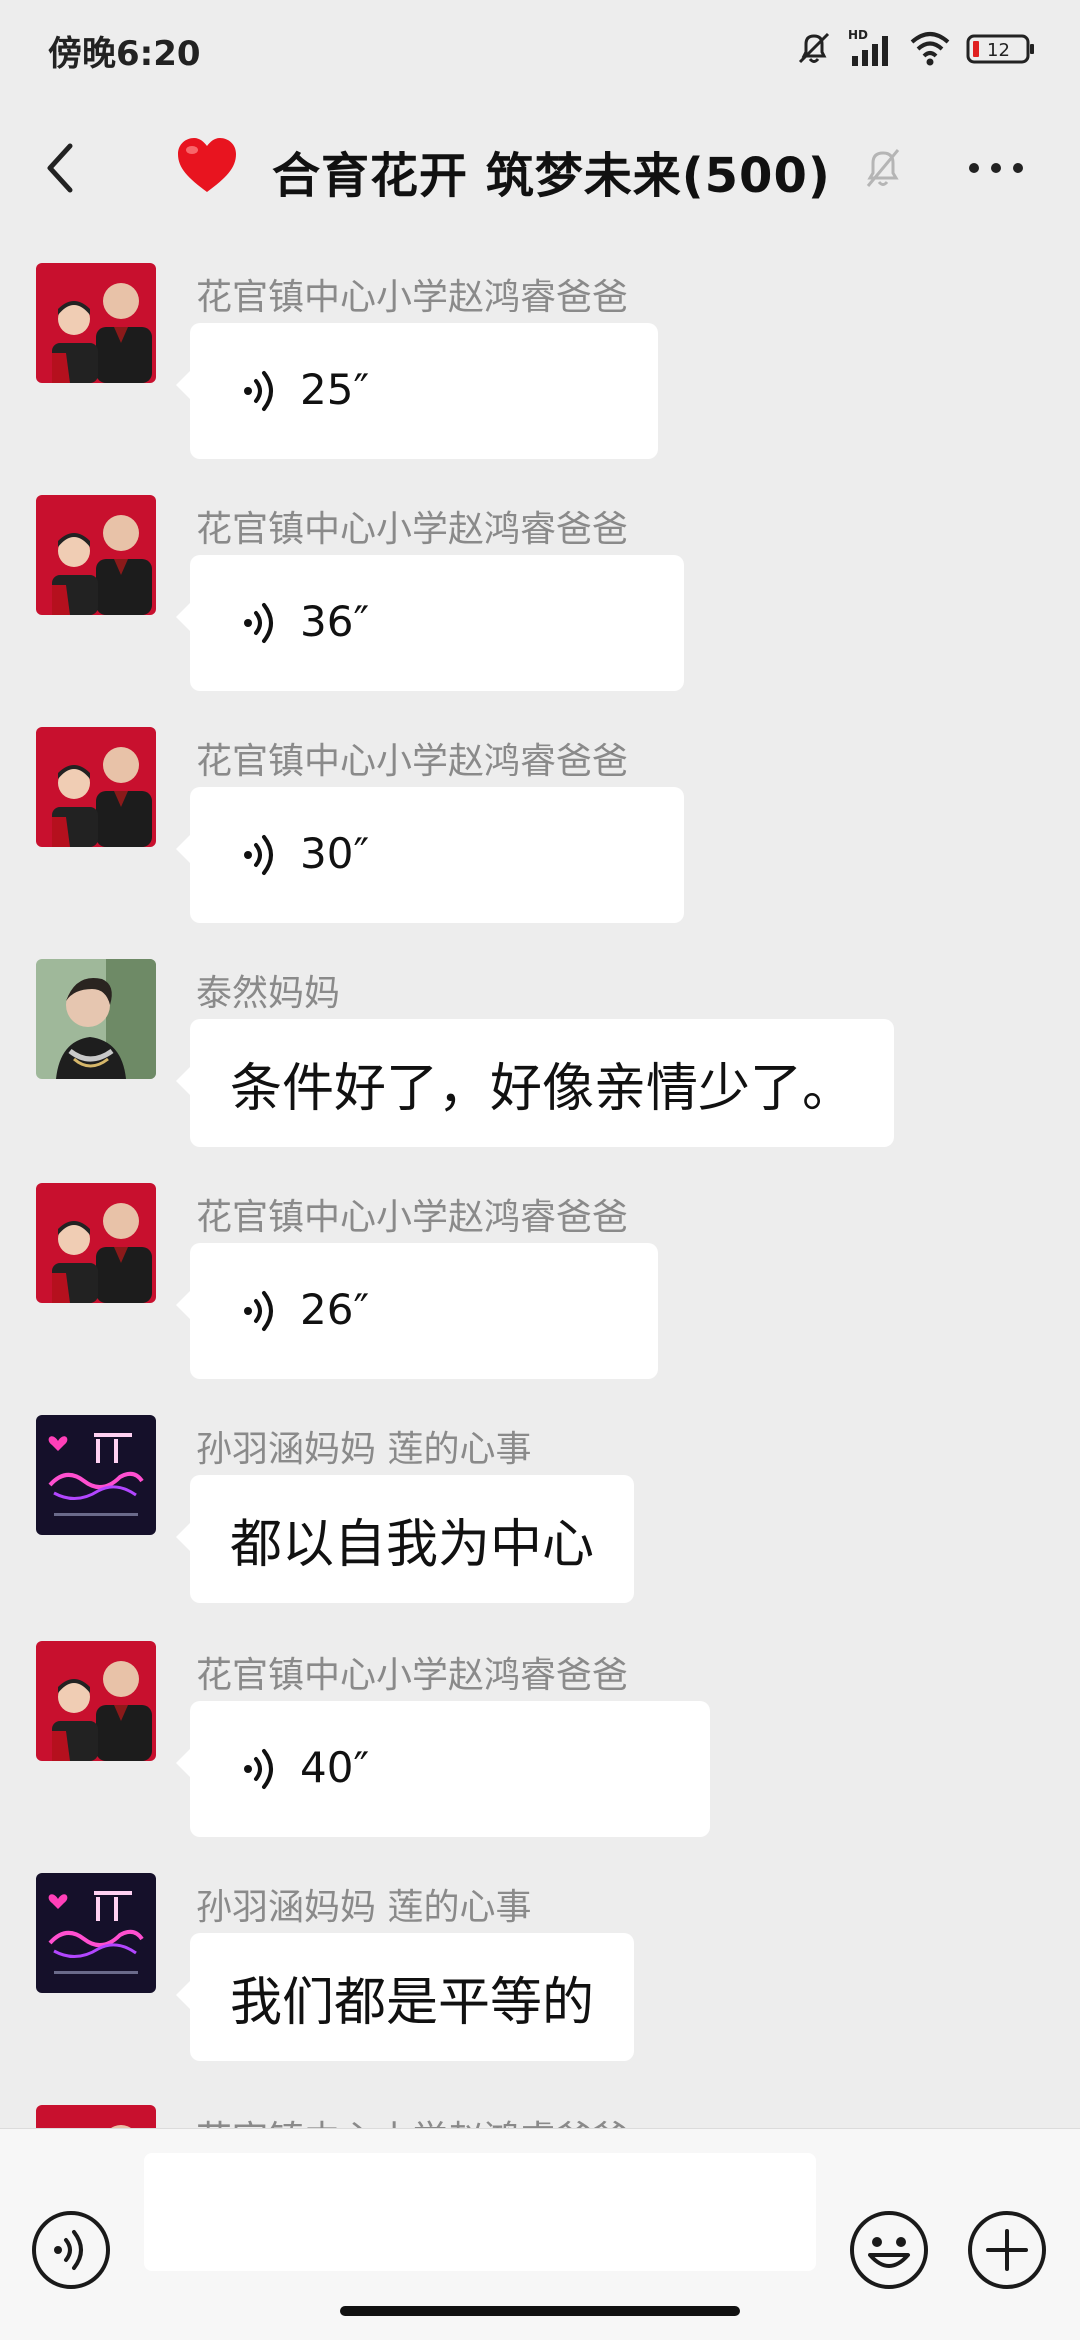 Image resolution: width=1080 pixels, height=2340 pixels. Describe the element at coordinates (1007, 2250) in the screenshot. I see `plus-icon` at that location.